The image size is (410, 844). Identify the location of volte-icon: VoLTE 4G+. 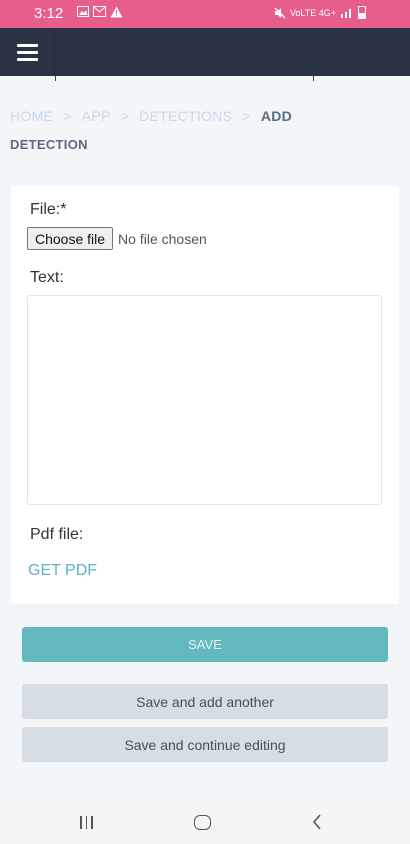
(312, 12).